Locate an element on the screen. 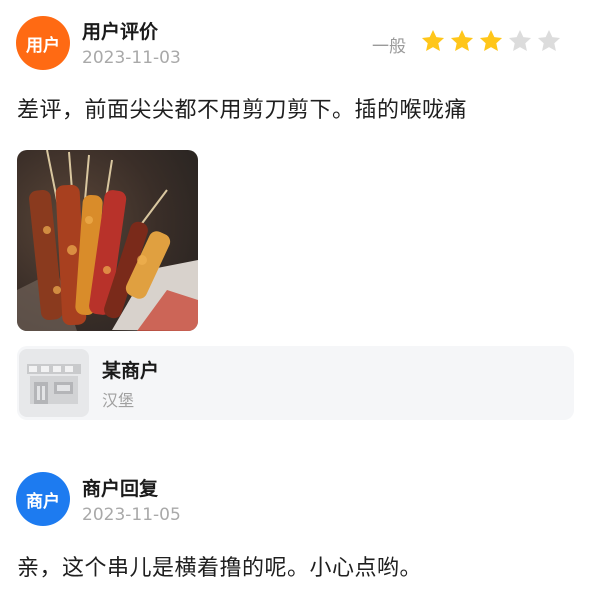 This screenshot has width=591, height=593. food-skewers-image is located at coordinates (107, 240).